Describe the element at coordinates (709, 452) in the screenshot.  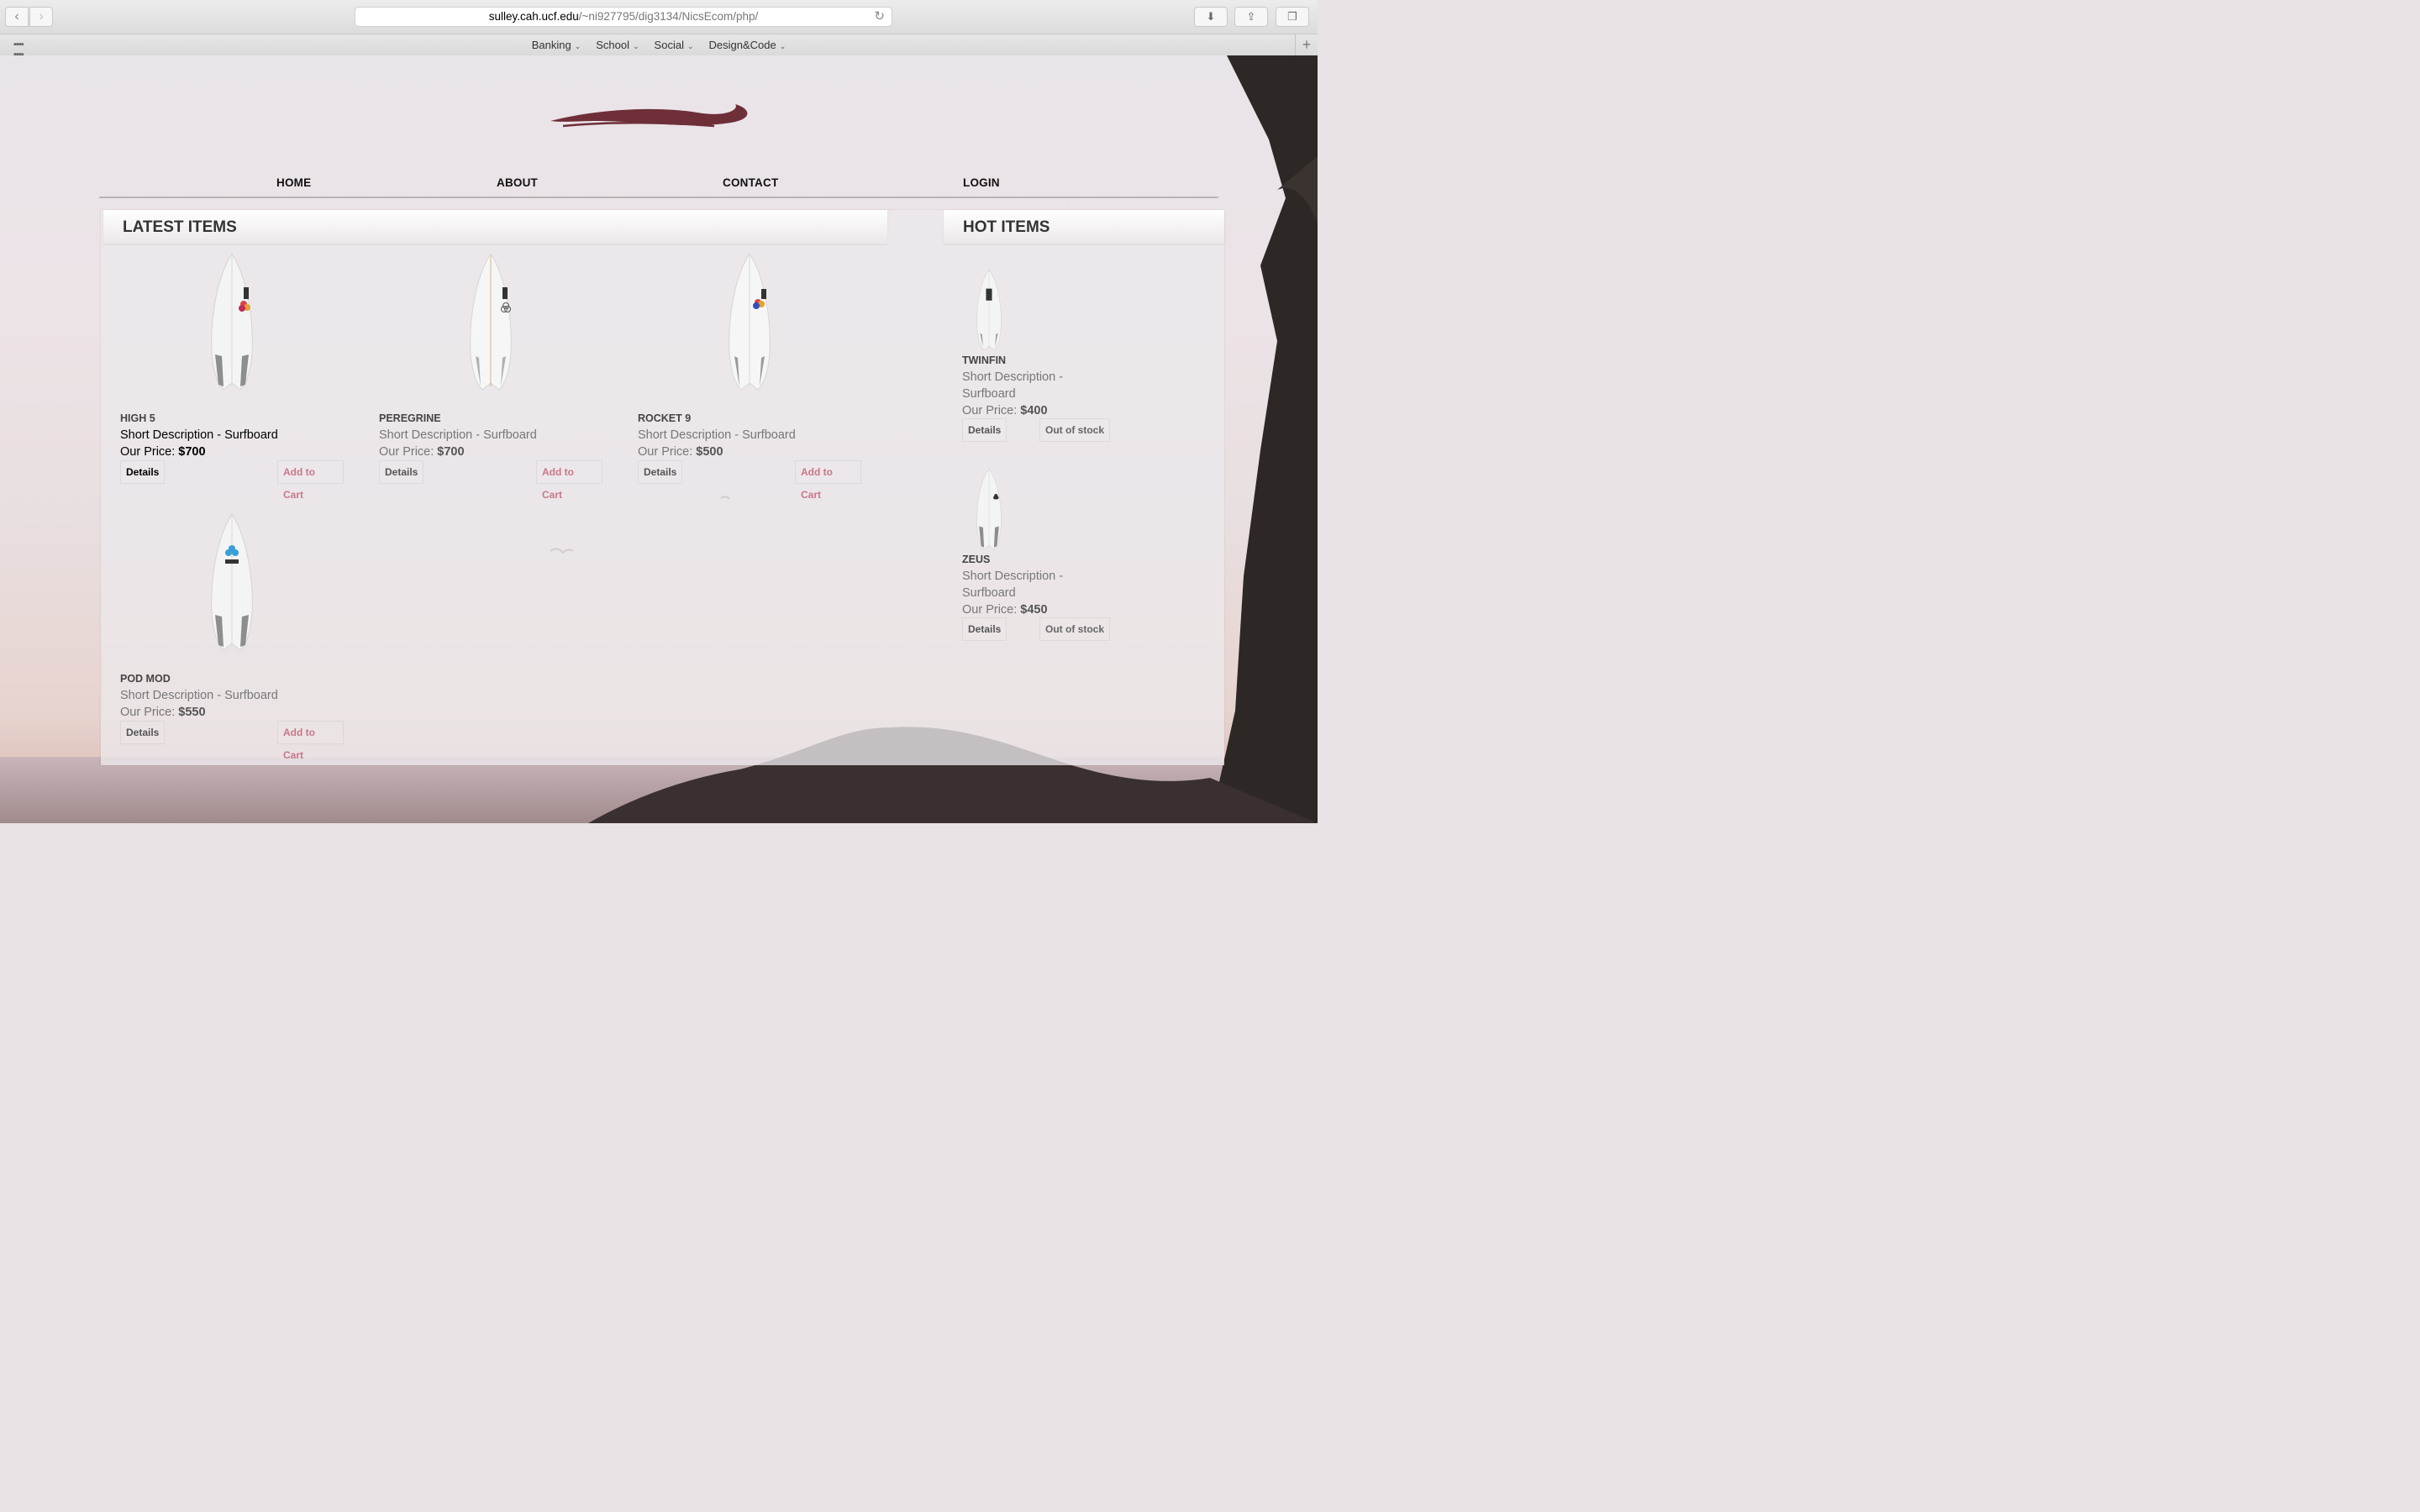
I see `price-value: $500` at that location.